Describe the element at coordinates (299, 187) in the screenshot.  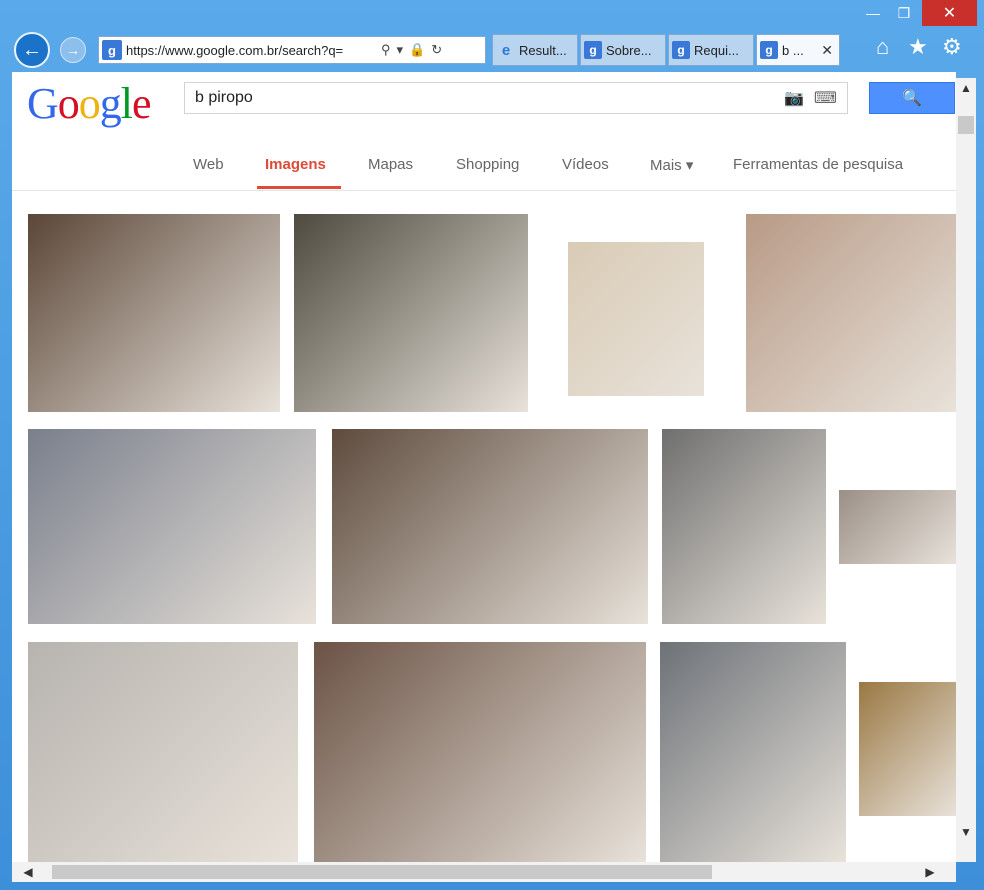
I see `active-tab-underline` at that location.